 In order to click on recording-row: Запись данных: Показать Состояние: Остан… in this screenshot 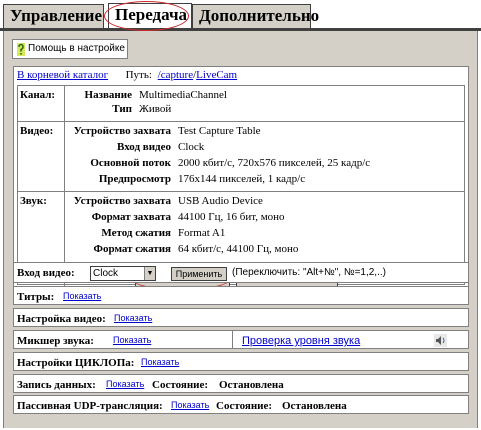, I will do `click(241, 383)`.